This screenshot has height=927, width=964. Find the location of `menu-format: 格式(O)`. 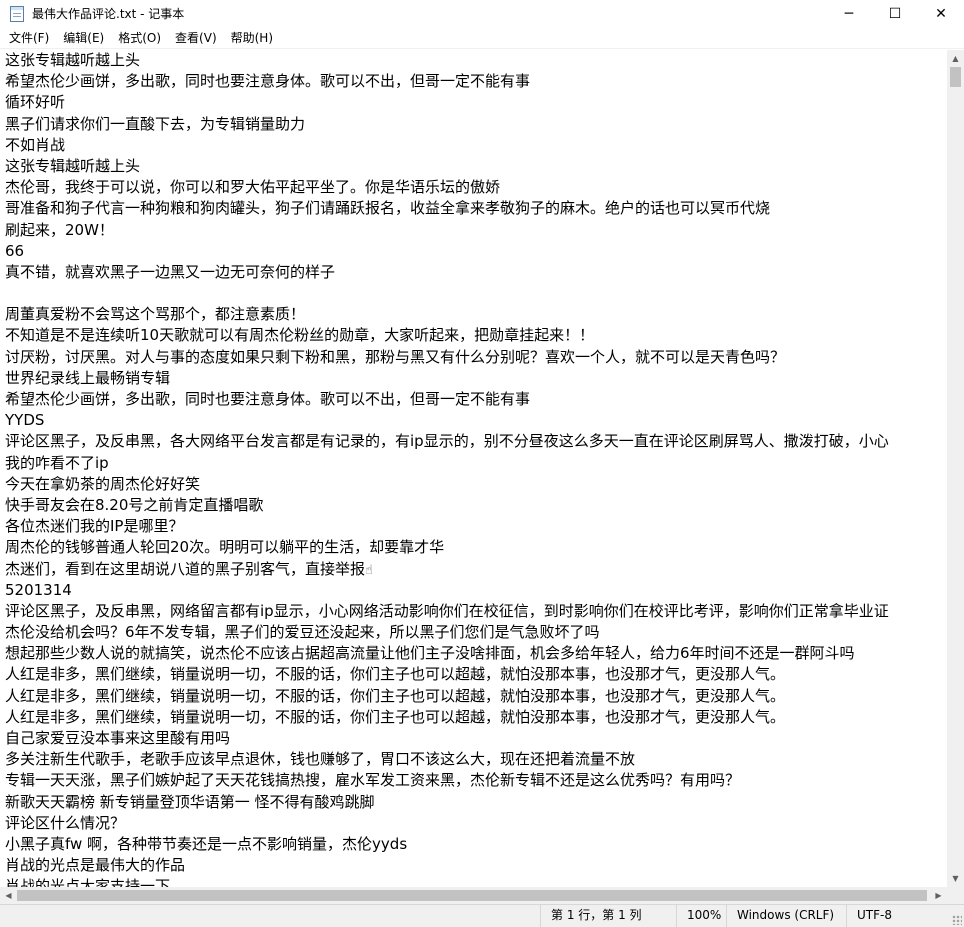

menu-format: 格式(O) is located at coordinates (139, 38).